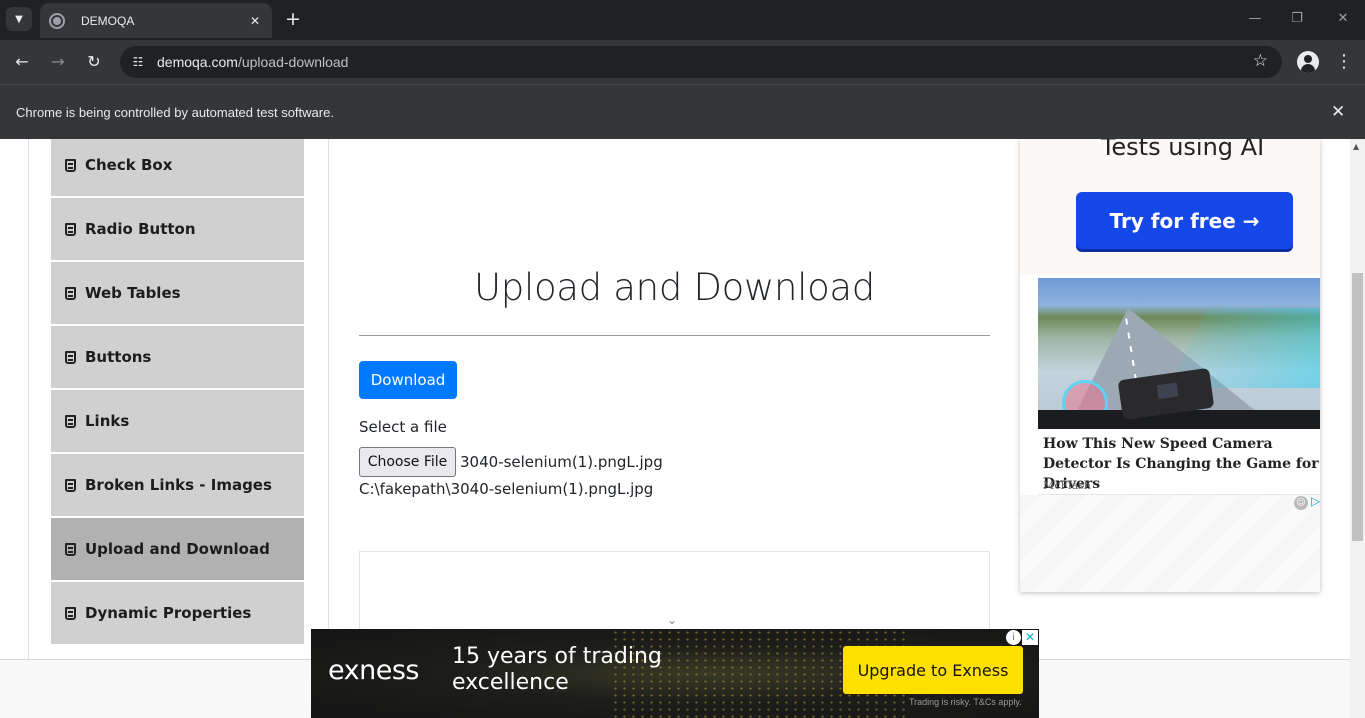 This screenshot has height=718, width=1365. I want to click on select-file-label: Select a file, so click(403, 427).